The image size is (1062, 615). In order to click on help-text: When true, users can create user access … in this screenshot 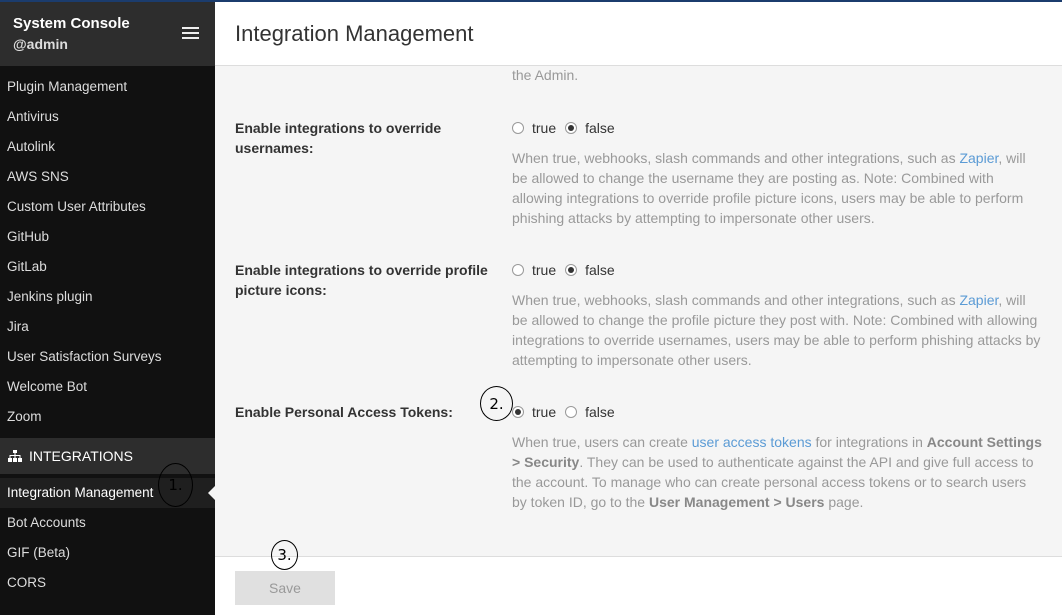, I will do `click(777, 472)`.